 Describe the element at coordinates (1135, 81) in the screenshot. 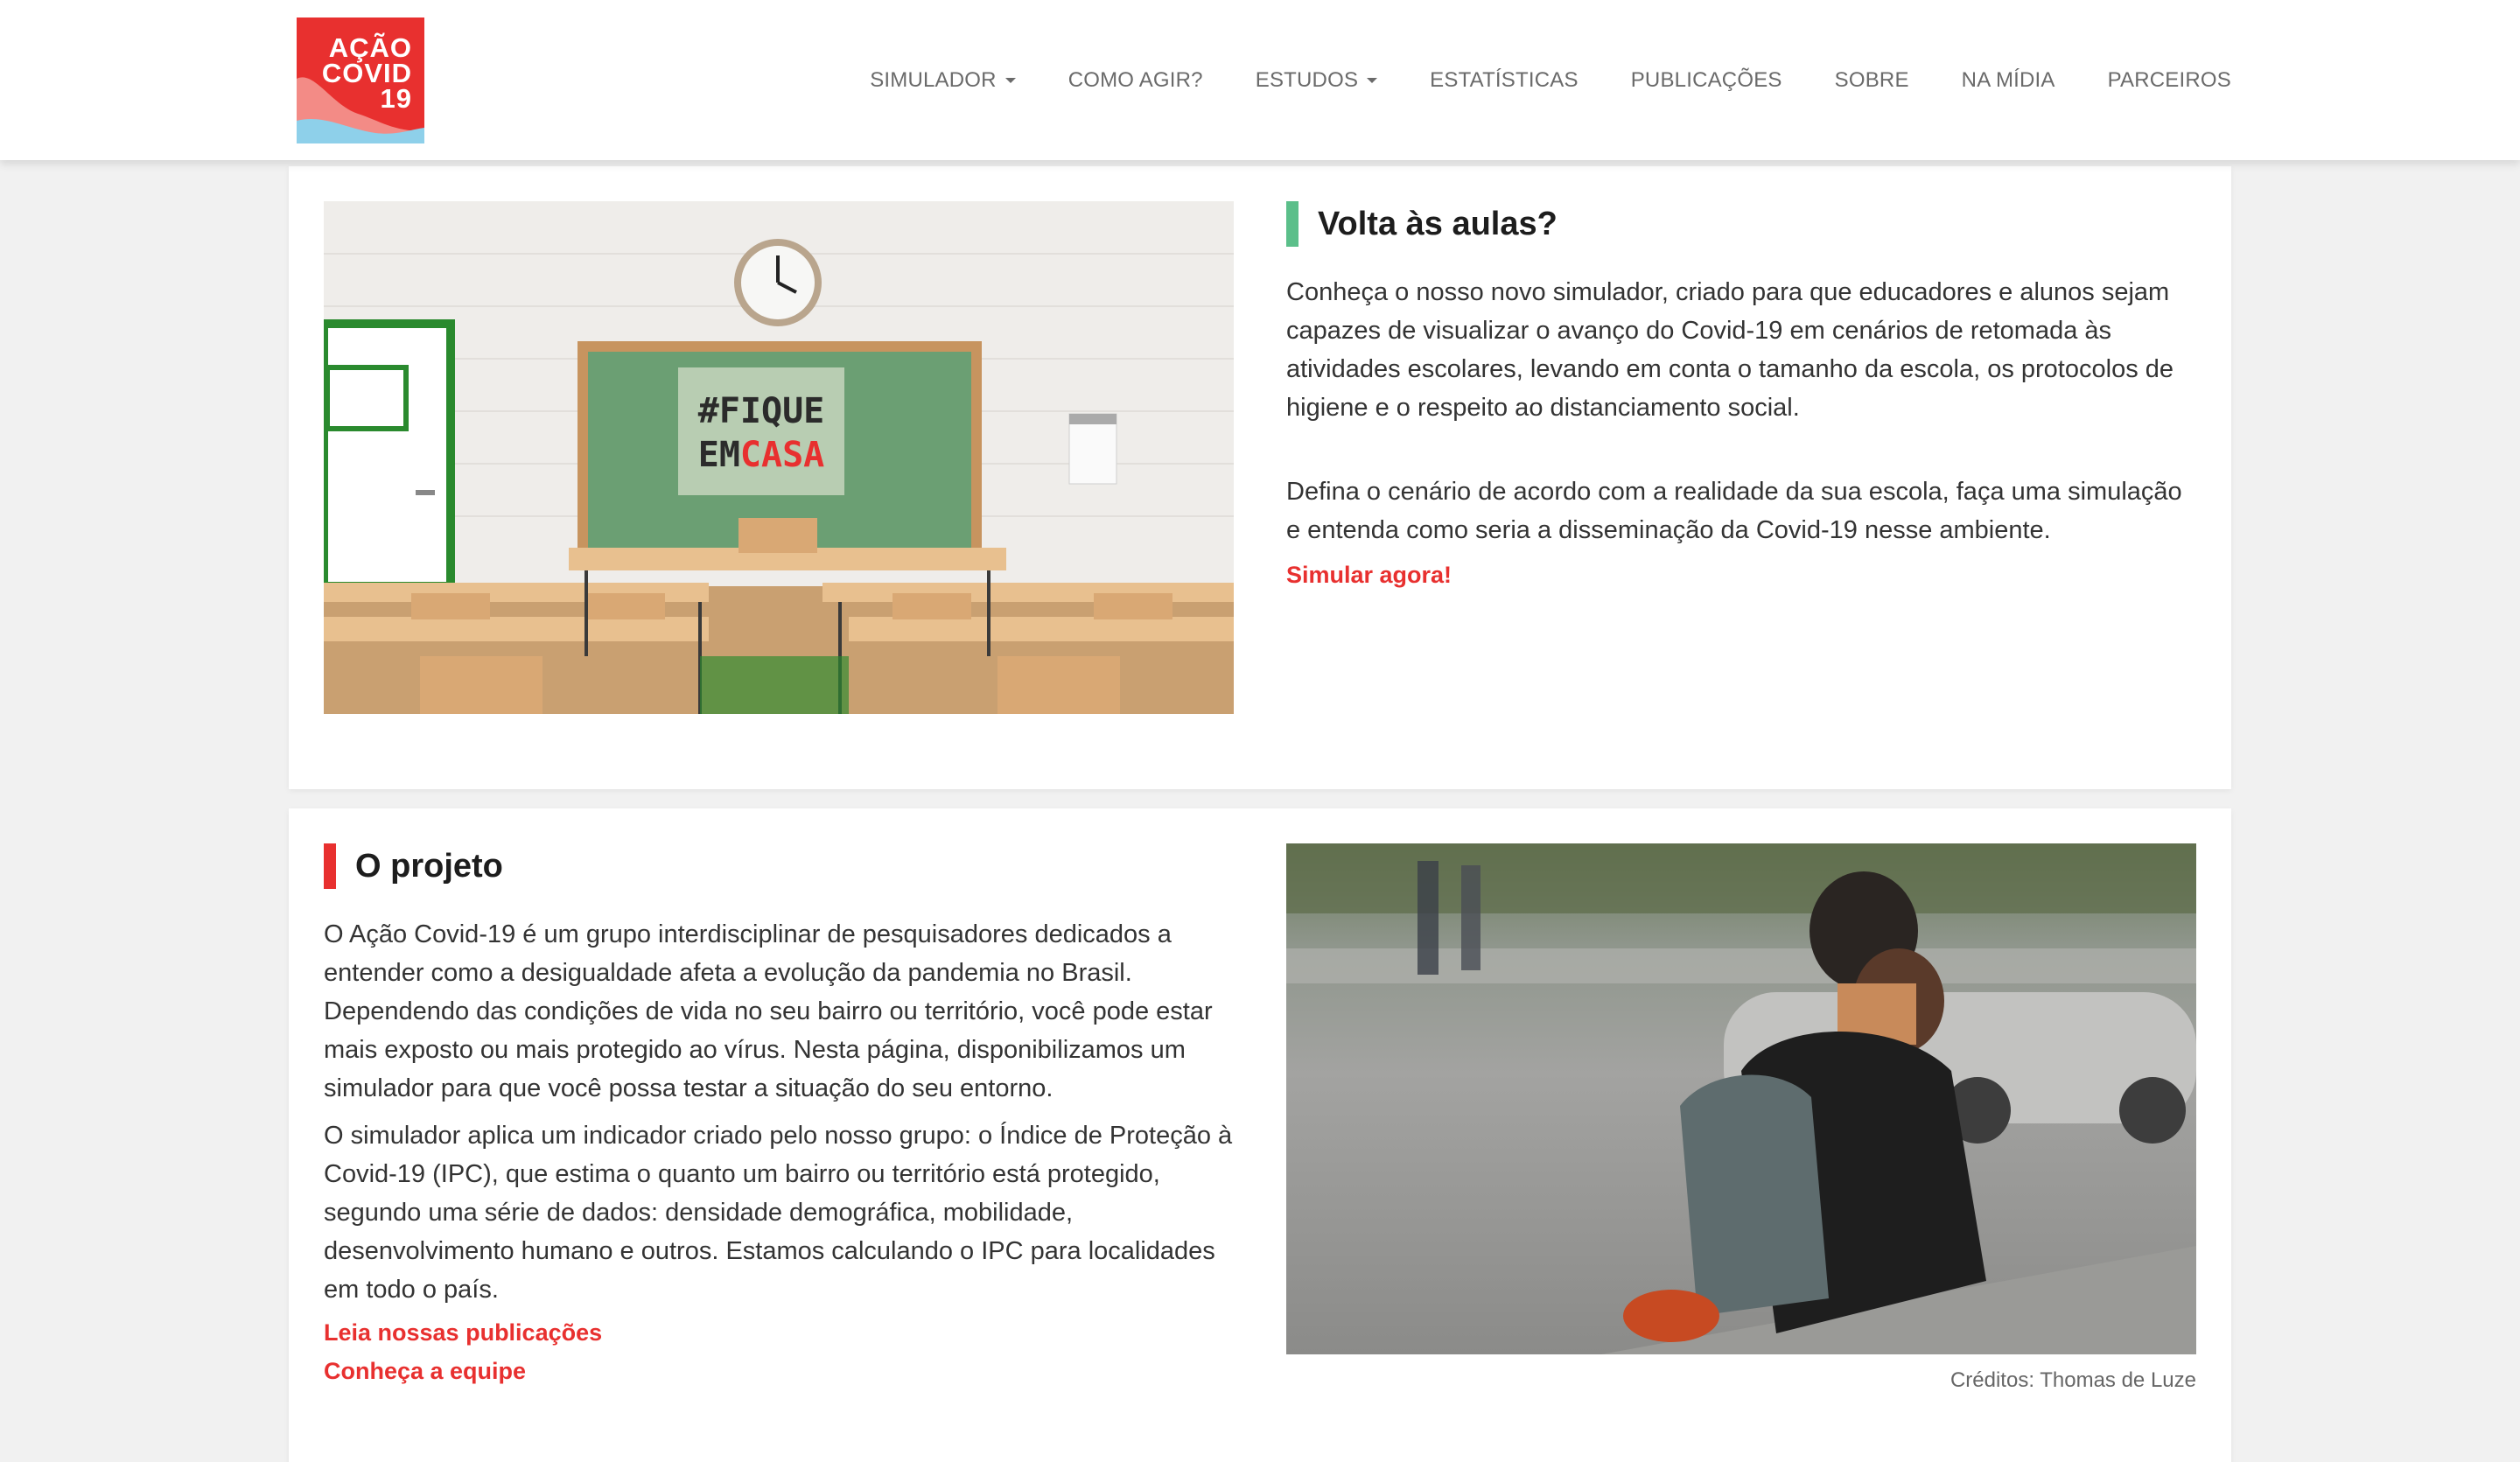

I see `nav-item-como-agir: COMO AGIR?` at that location.